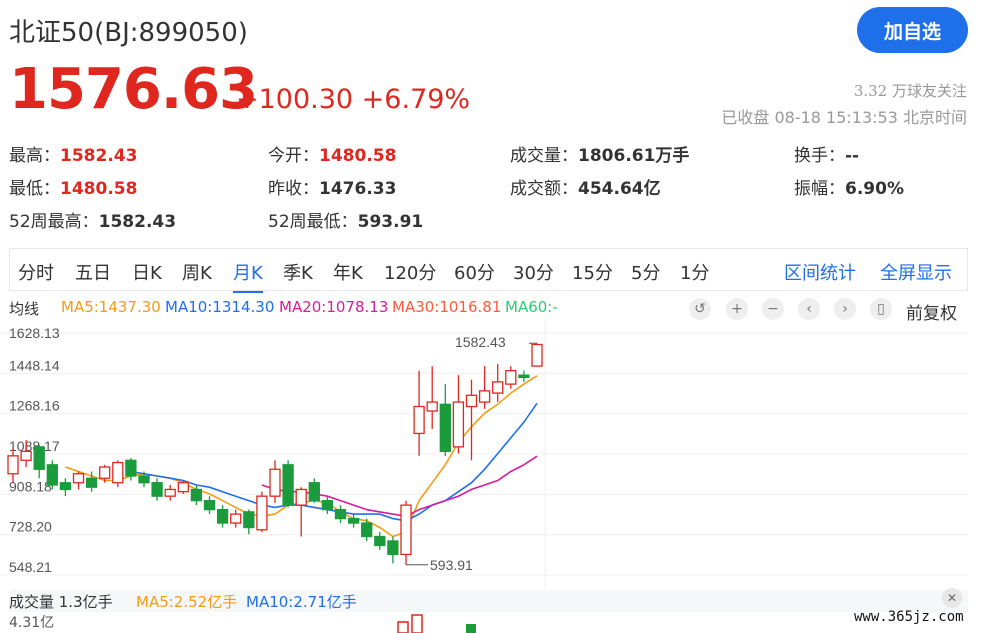 The image size is (981, 633). I want to click on low-label: 593.91, so click(451, 565).